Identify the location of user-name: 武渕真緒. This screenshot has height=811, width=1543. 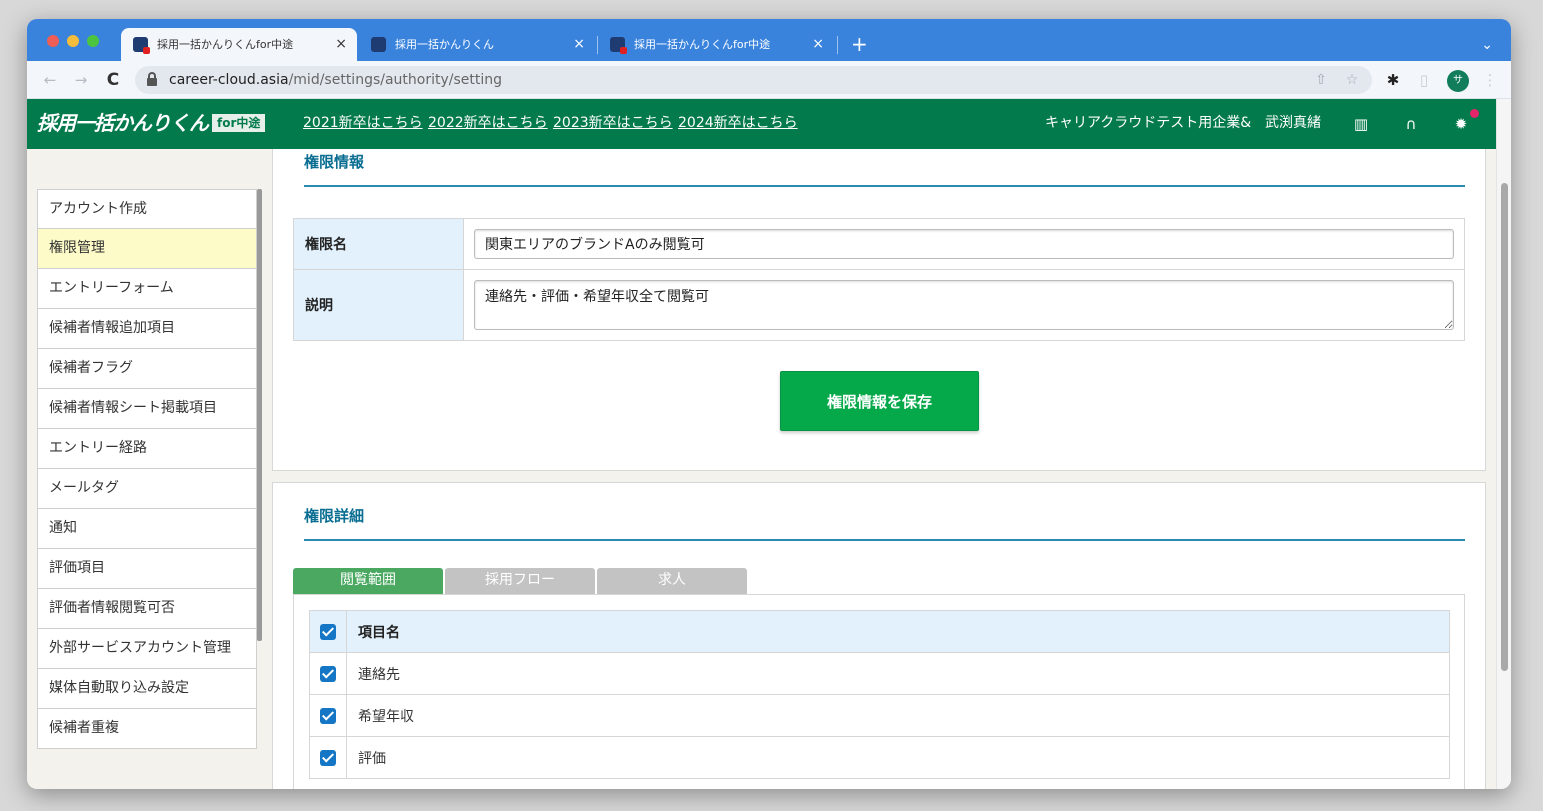
(1293, 123).